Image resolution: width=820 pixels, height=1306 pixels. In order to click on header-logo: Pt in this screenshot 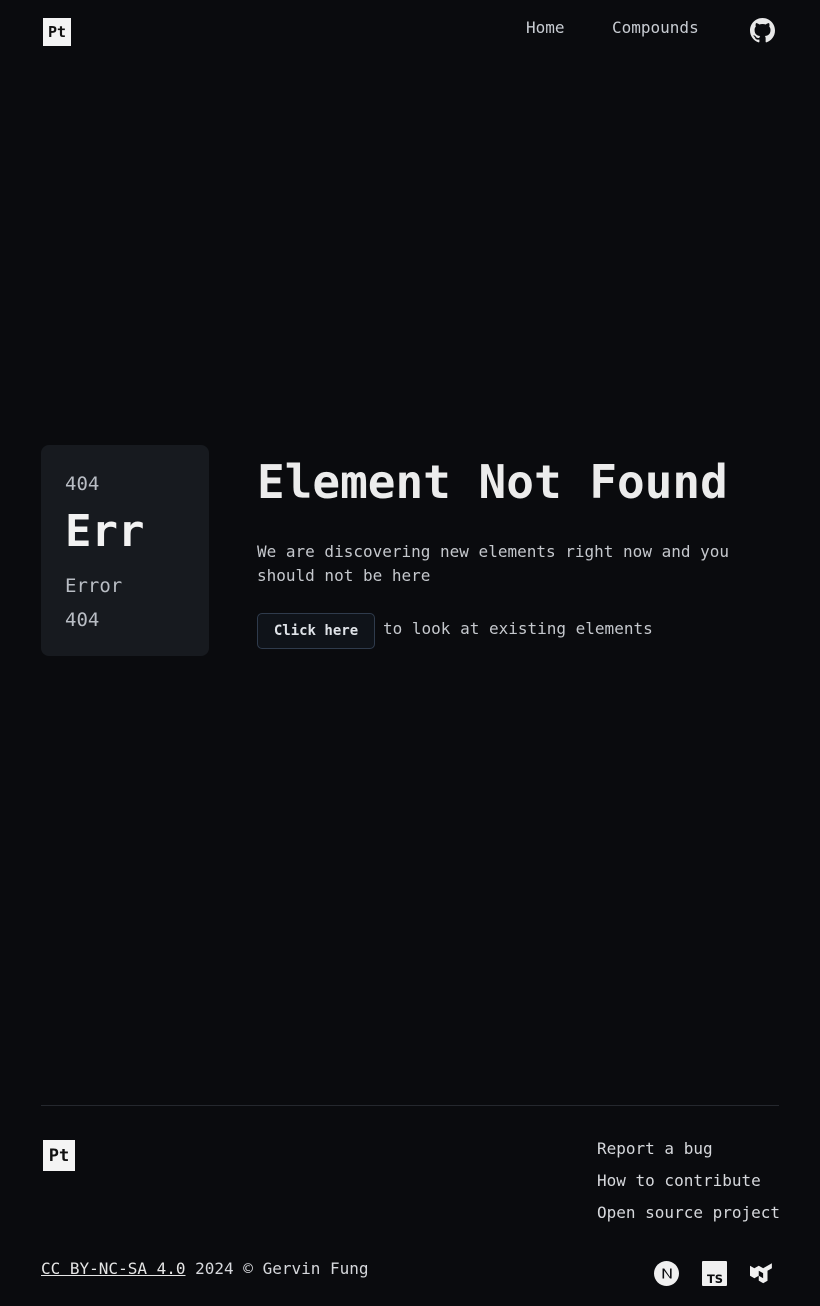, I will do `click(57, 32)`.